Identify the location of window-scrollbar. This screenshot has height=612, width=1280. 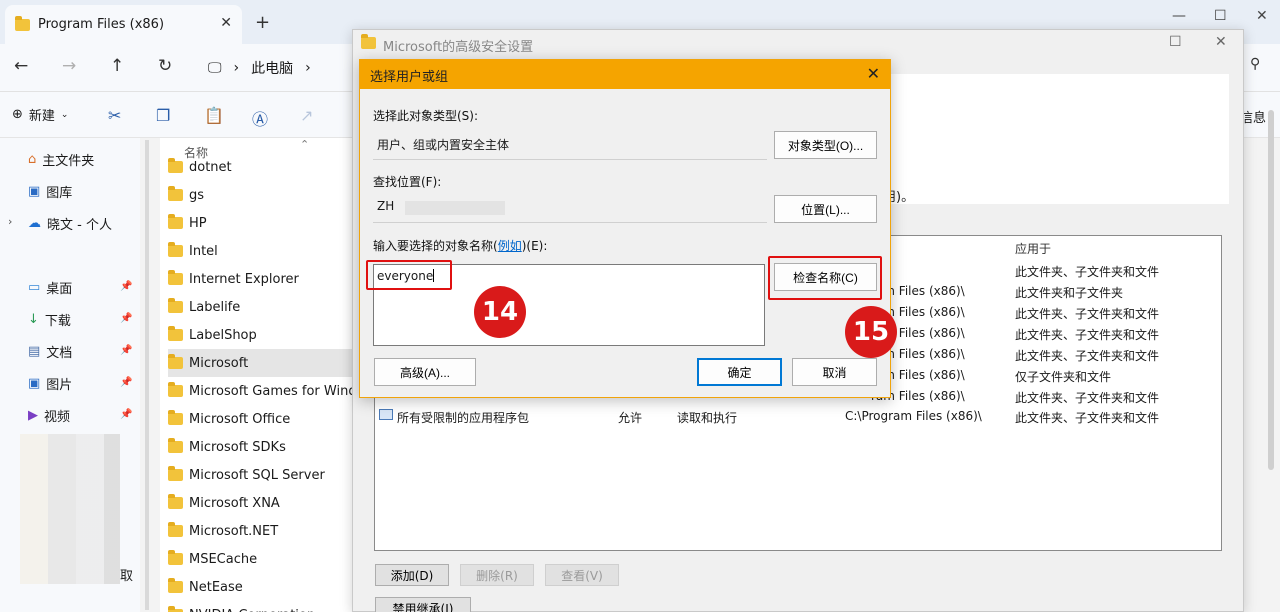
(1271, 290).